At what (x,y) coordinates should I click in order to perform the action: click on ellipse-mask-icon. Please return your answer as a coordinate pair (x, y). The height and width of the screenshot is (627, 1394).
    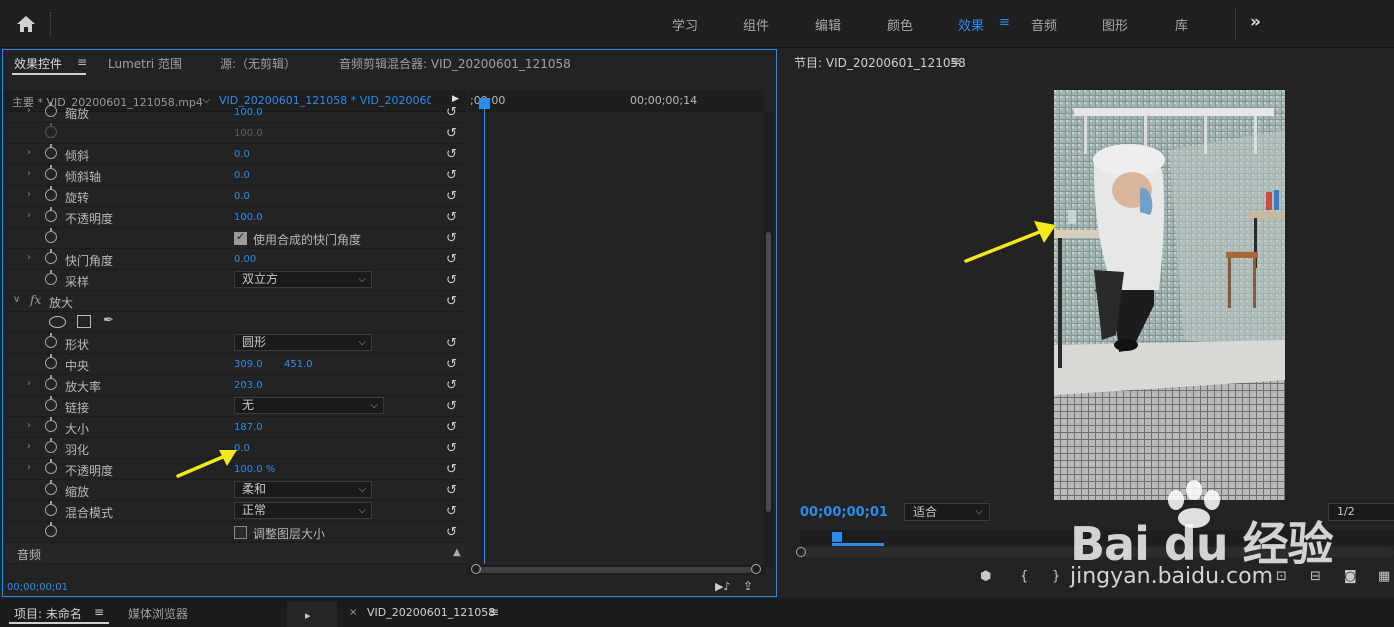
    Looking at the image, I should click on (57, 322).